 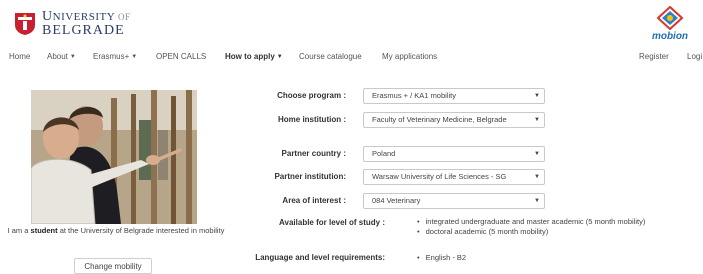 I want to click on nav-how-to-apply-label: How to apply, so click(x=250, y=56).